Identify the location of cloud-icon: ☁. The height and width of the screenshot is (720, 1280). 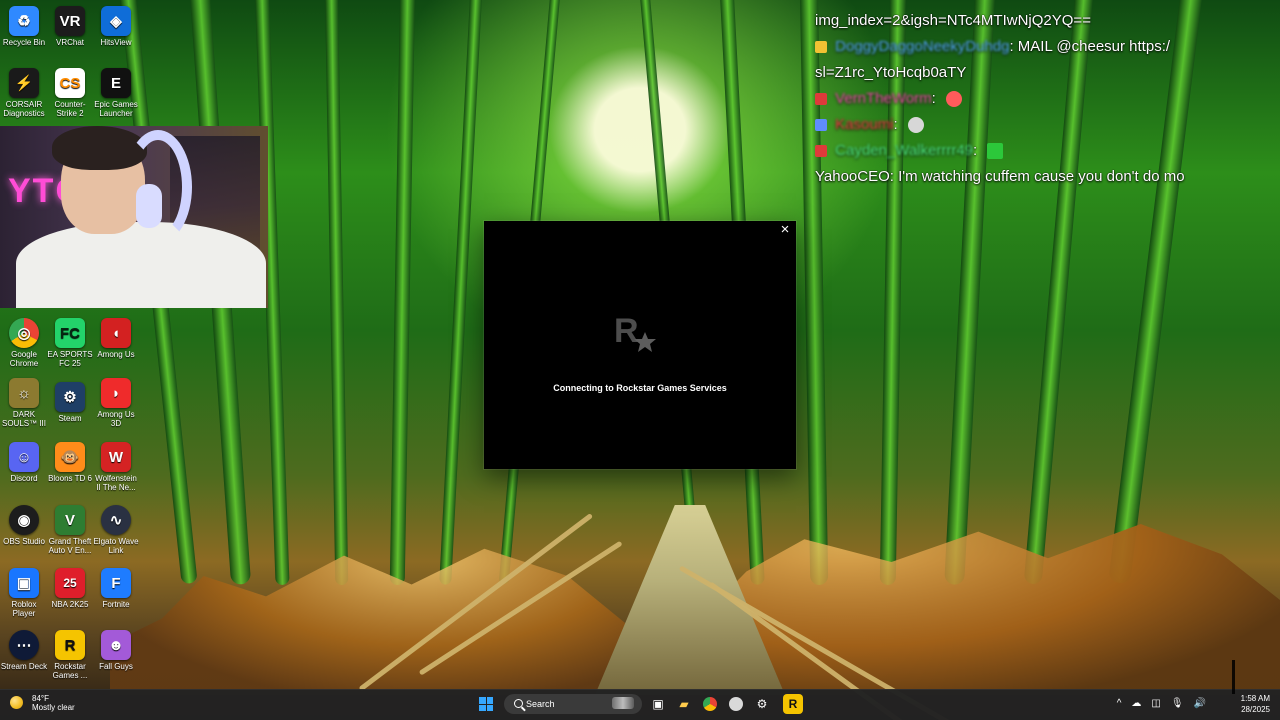
(1136, 703).